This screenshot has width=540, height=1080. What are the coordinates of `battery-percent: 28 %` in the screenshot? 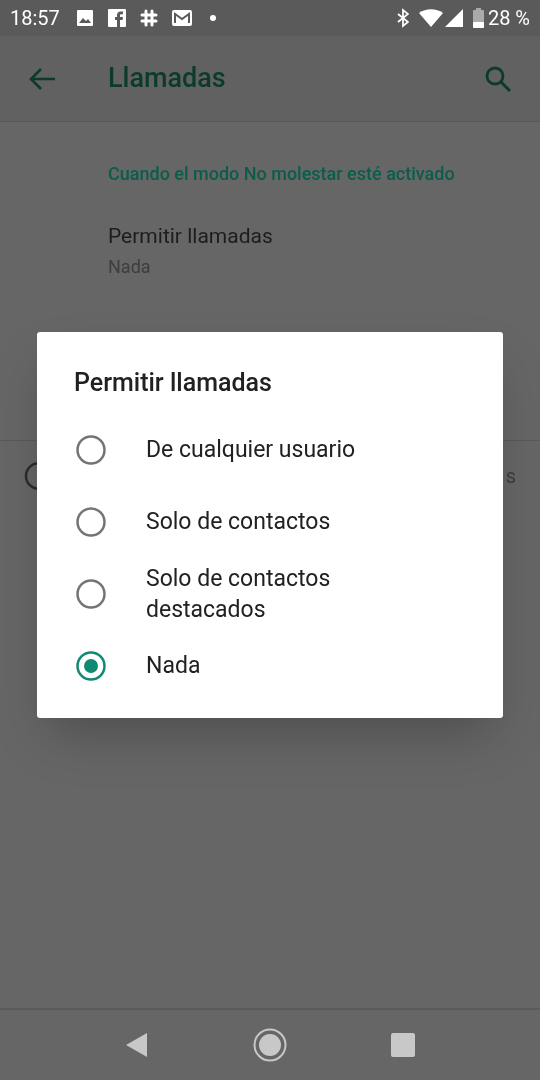 It's located at (508, 18).